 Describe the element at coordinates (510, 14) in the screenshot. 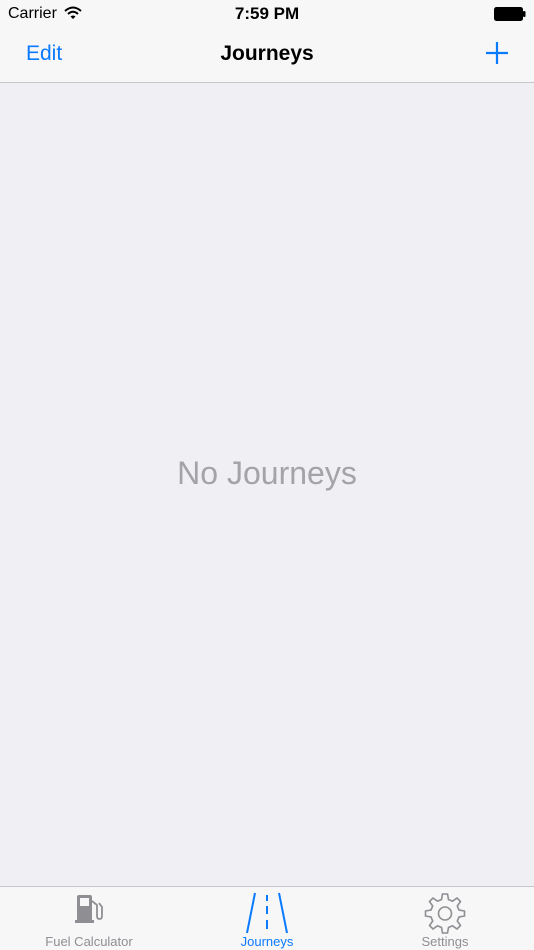

I see `battery-icon` at that location.